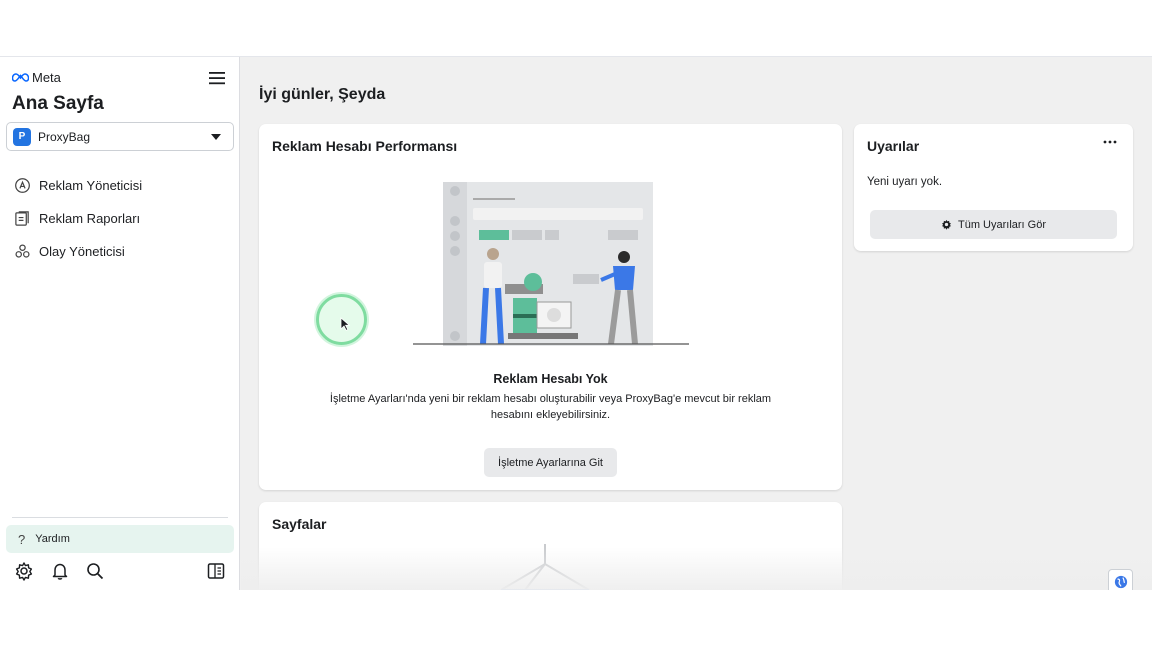  Describe the element at coordinates (58, 103) in the screenshot. I see `page-title: Ana Sayfa` at that location.